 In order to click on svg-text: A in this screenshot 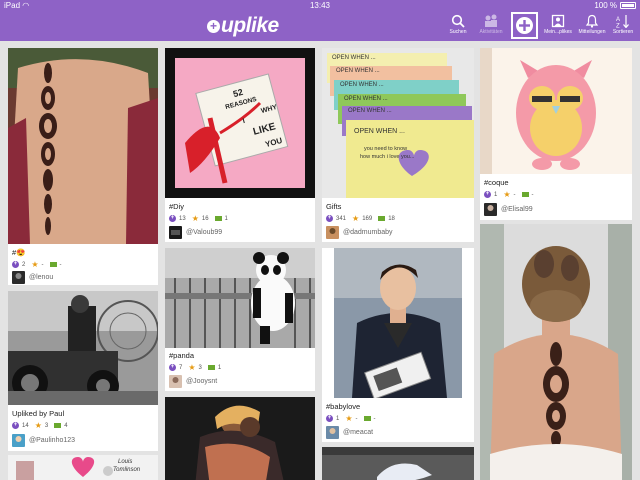, I will do `click(618, 20)`.